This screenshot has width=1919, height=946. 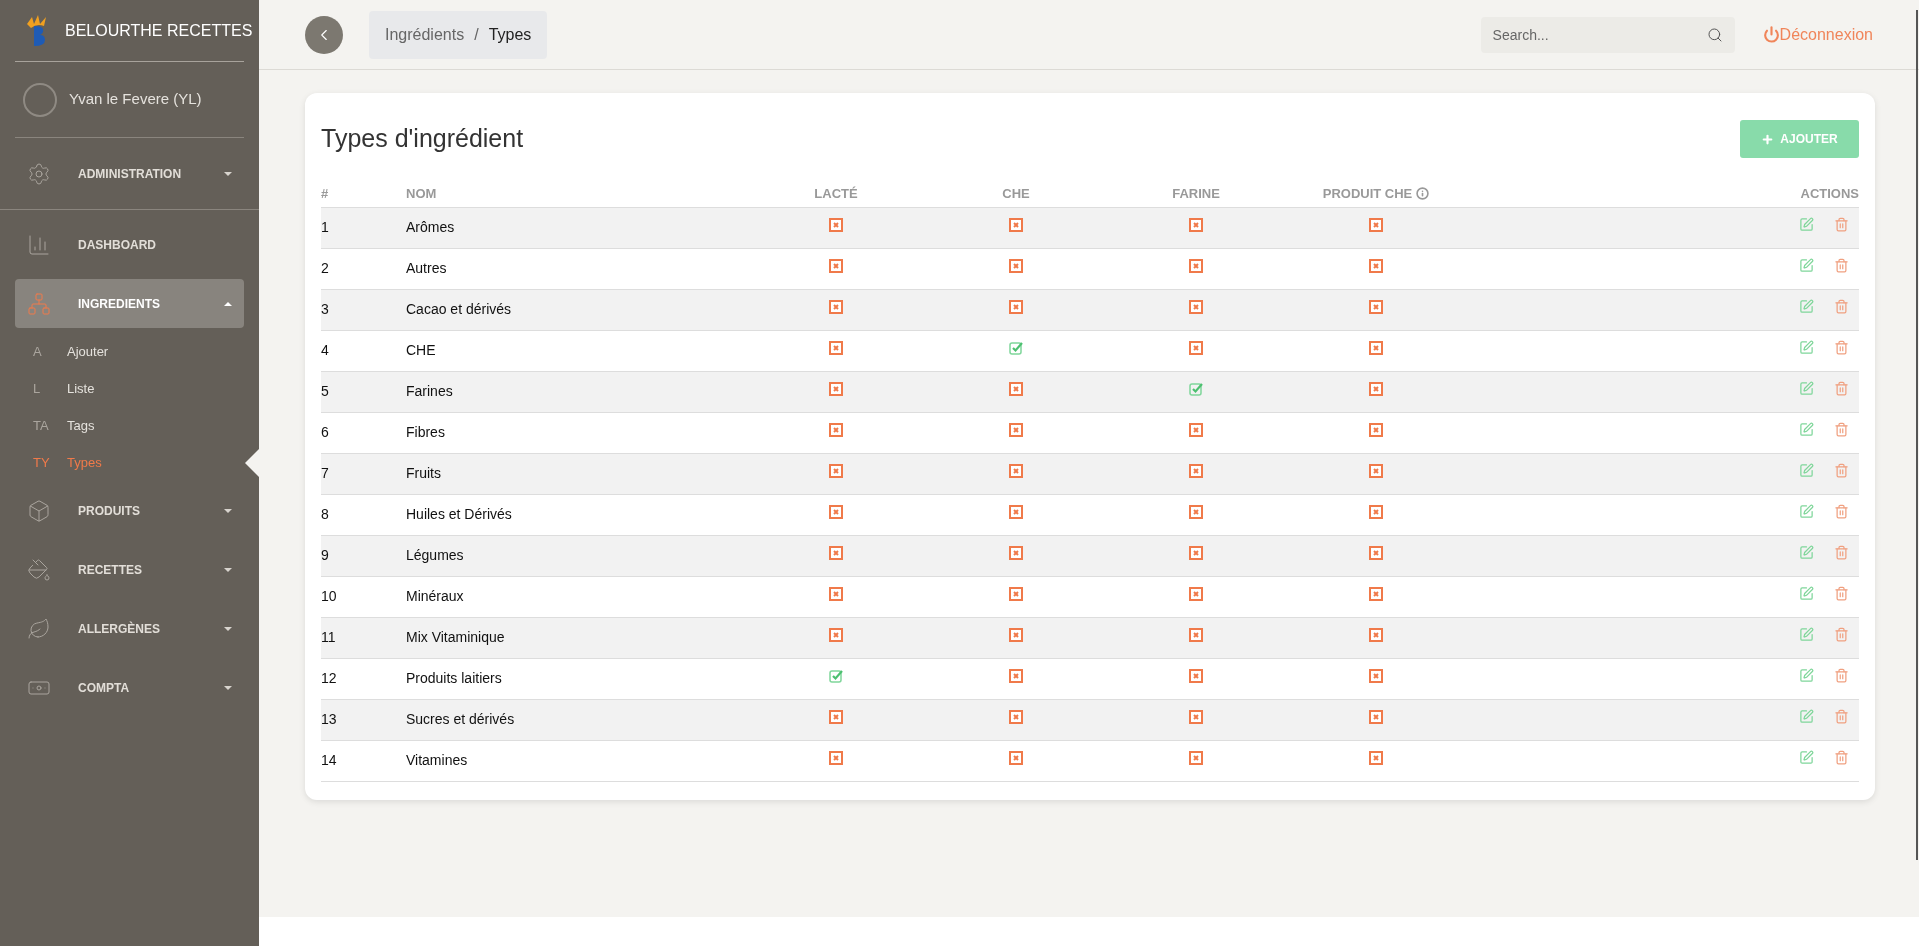 I want to click on column-header: LACTÉ, so click(x=836, y=194).